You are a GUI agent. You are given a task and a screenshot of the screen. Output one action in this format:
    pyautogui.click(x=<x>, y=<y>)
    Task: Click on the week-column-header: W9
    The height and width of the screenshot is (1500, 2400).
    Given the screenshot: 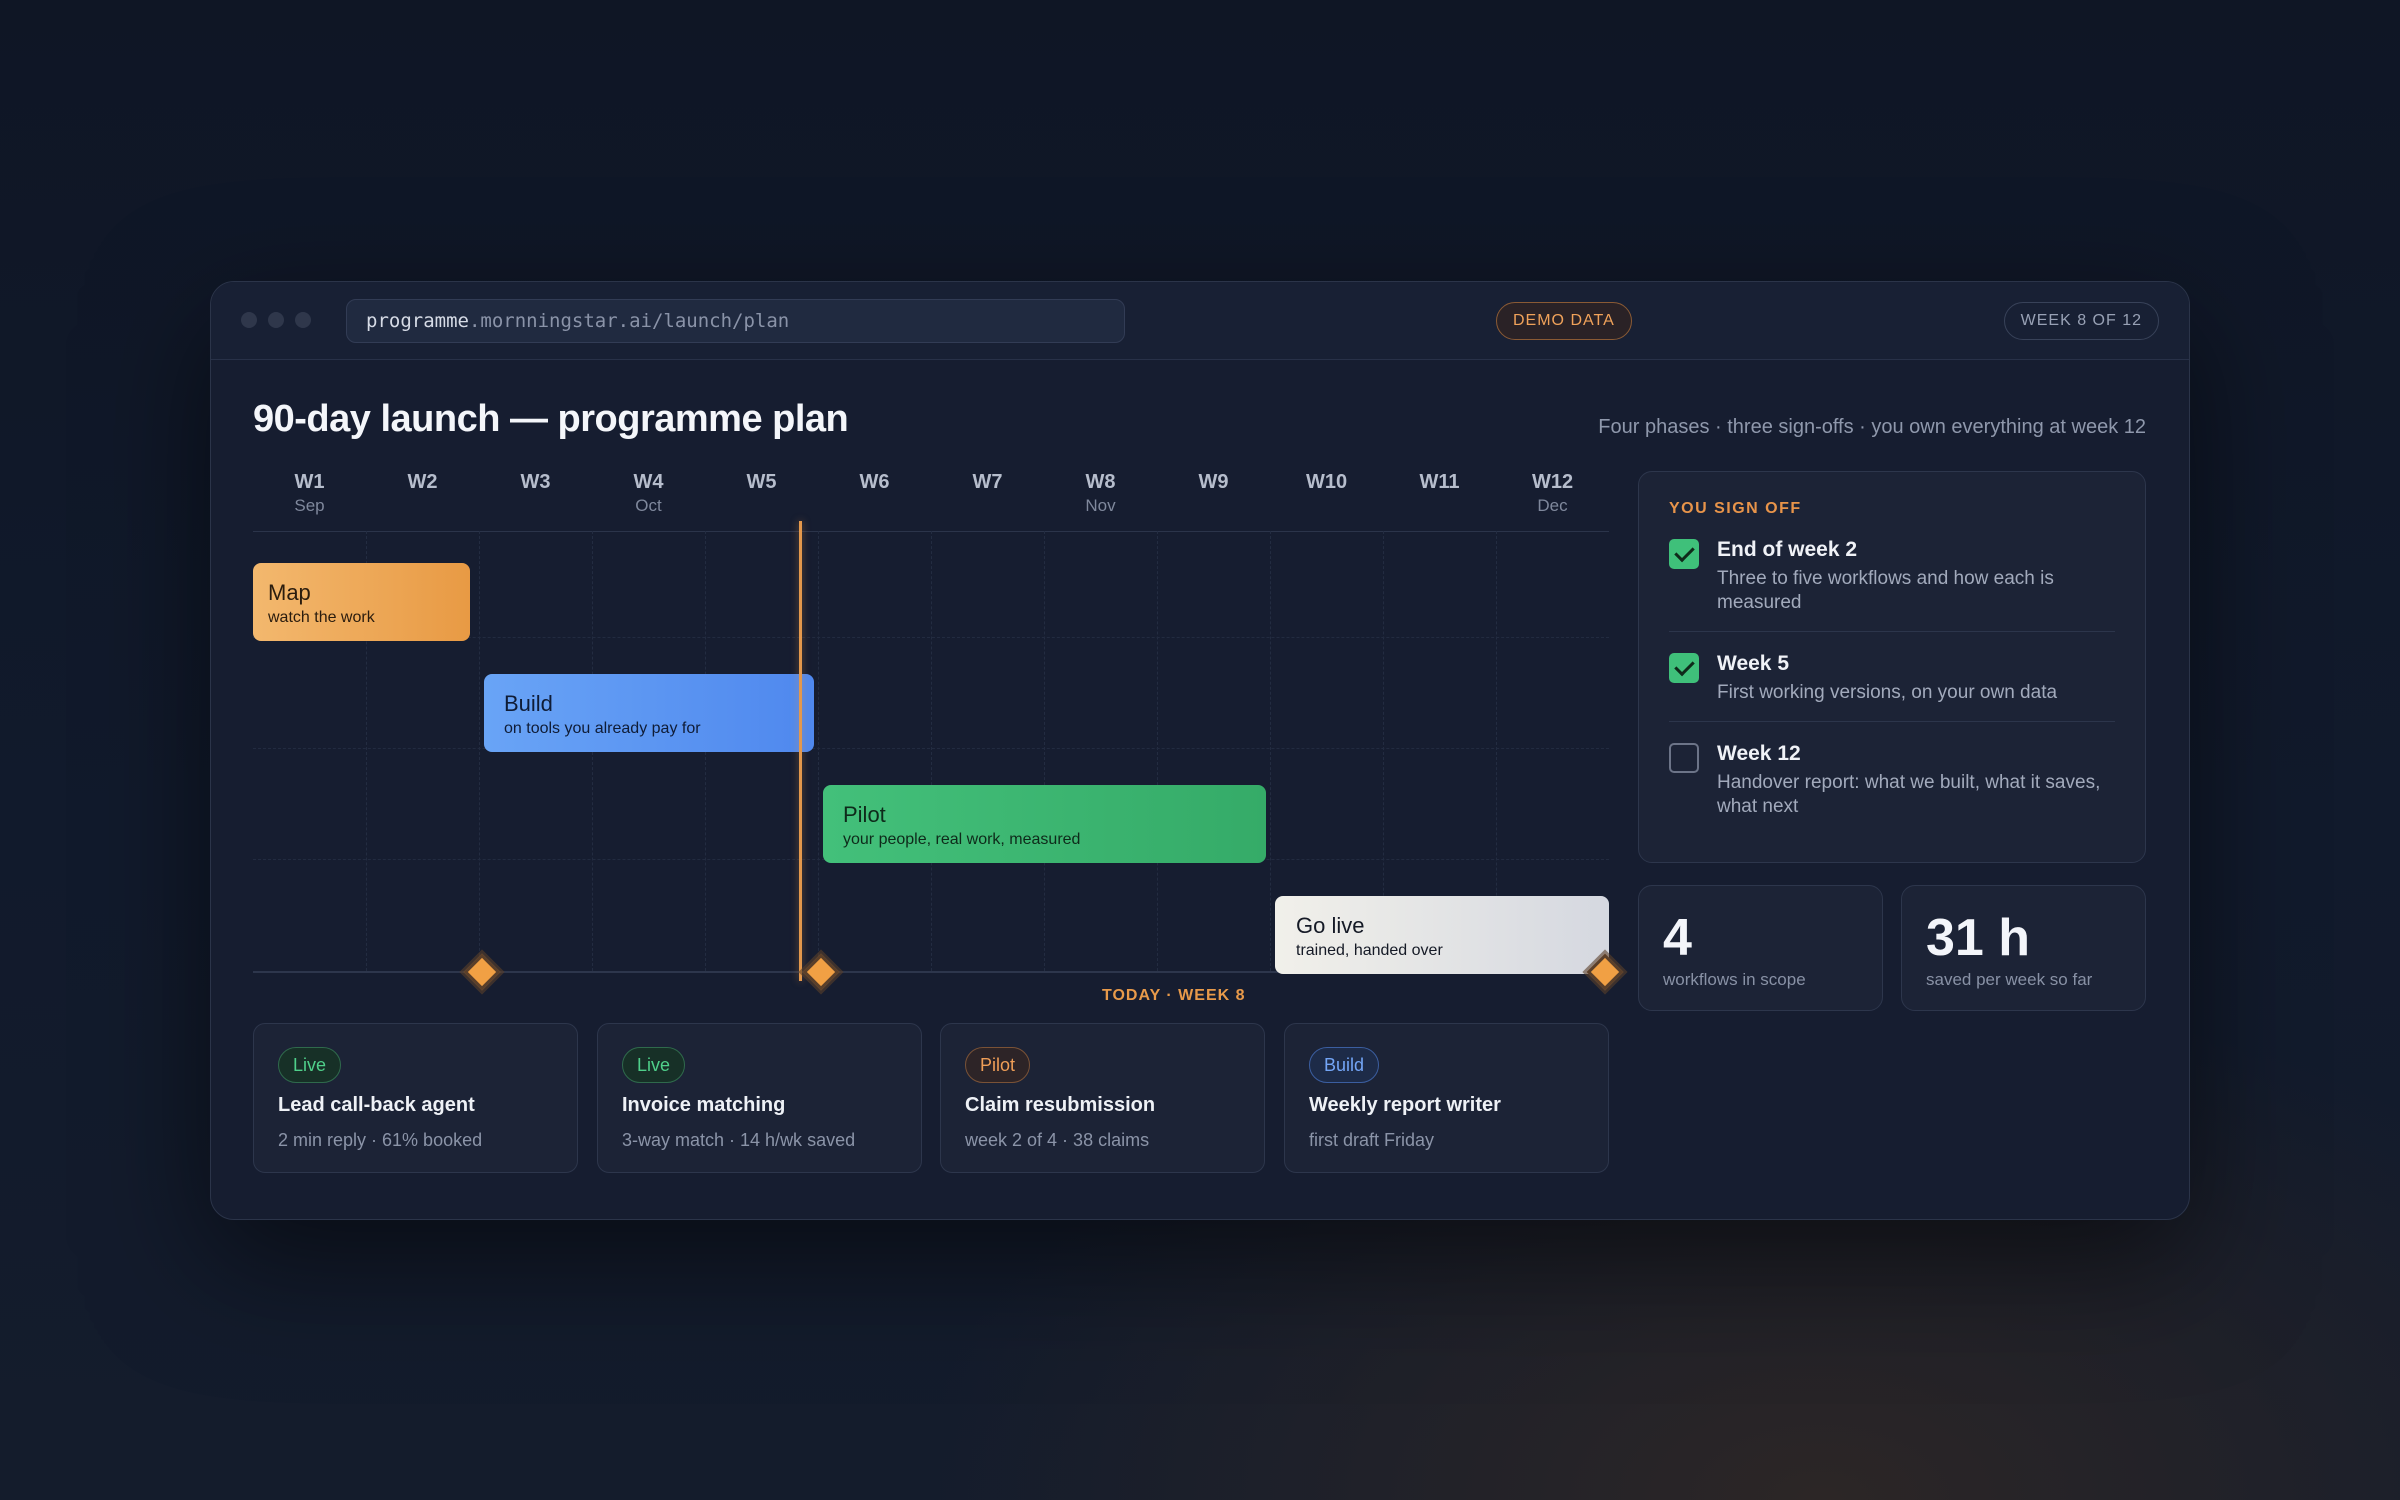 What is the action you would take?
    pyautogui.click(x=1213, y=483)
    